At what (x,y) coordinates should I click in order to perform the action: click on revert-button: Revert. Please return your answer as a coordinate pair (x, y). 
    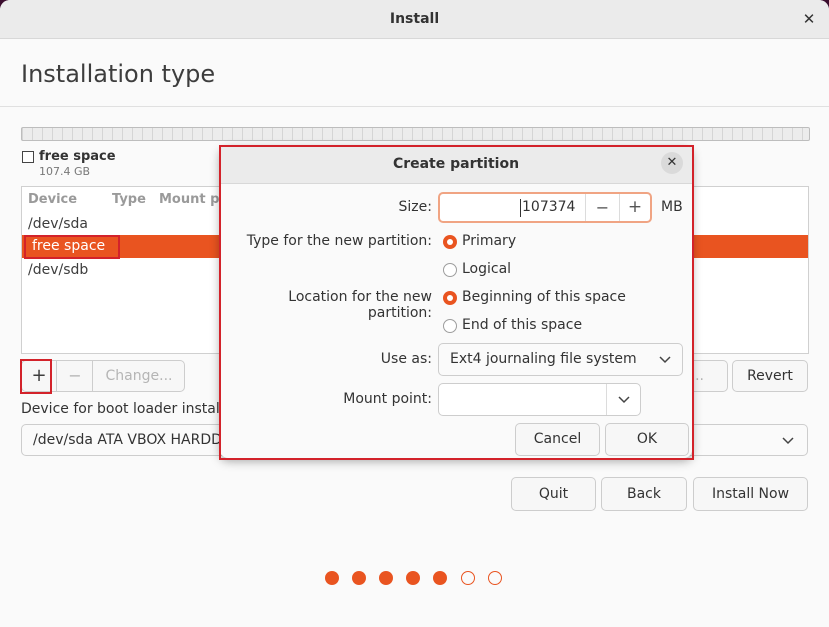
    Looking at the image, I should click on (770, 376).